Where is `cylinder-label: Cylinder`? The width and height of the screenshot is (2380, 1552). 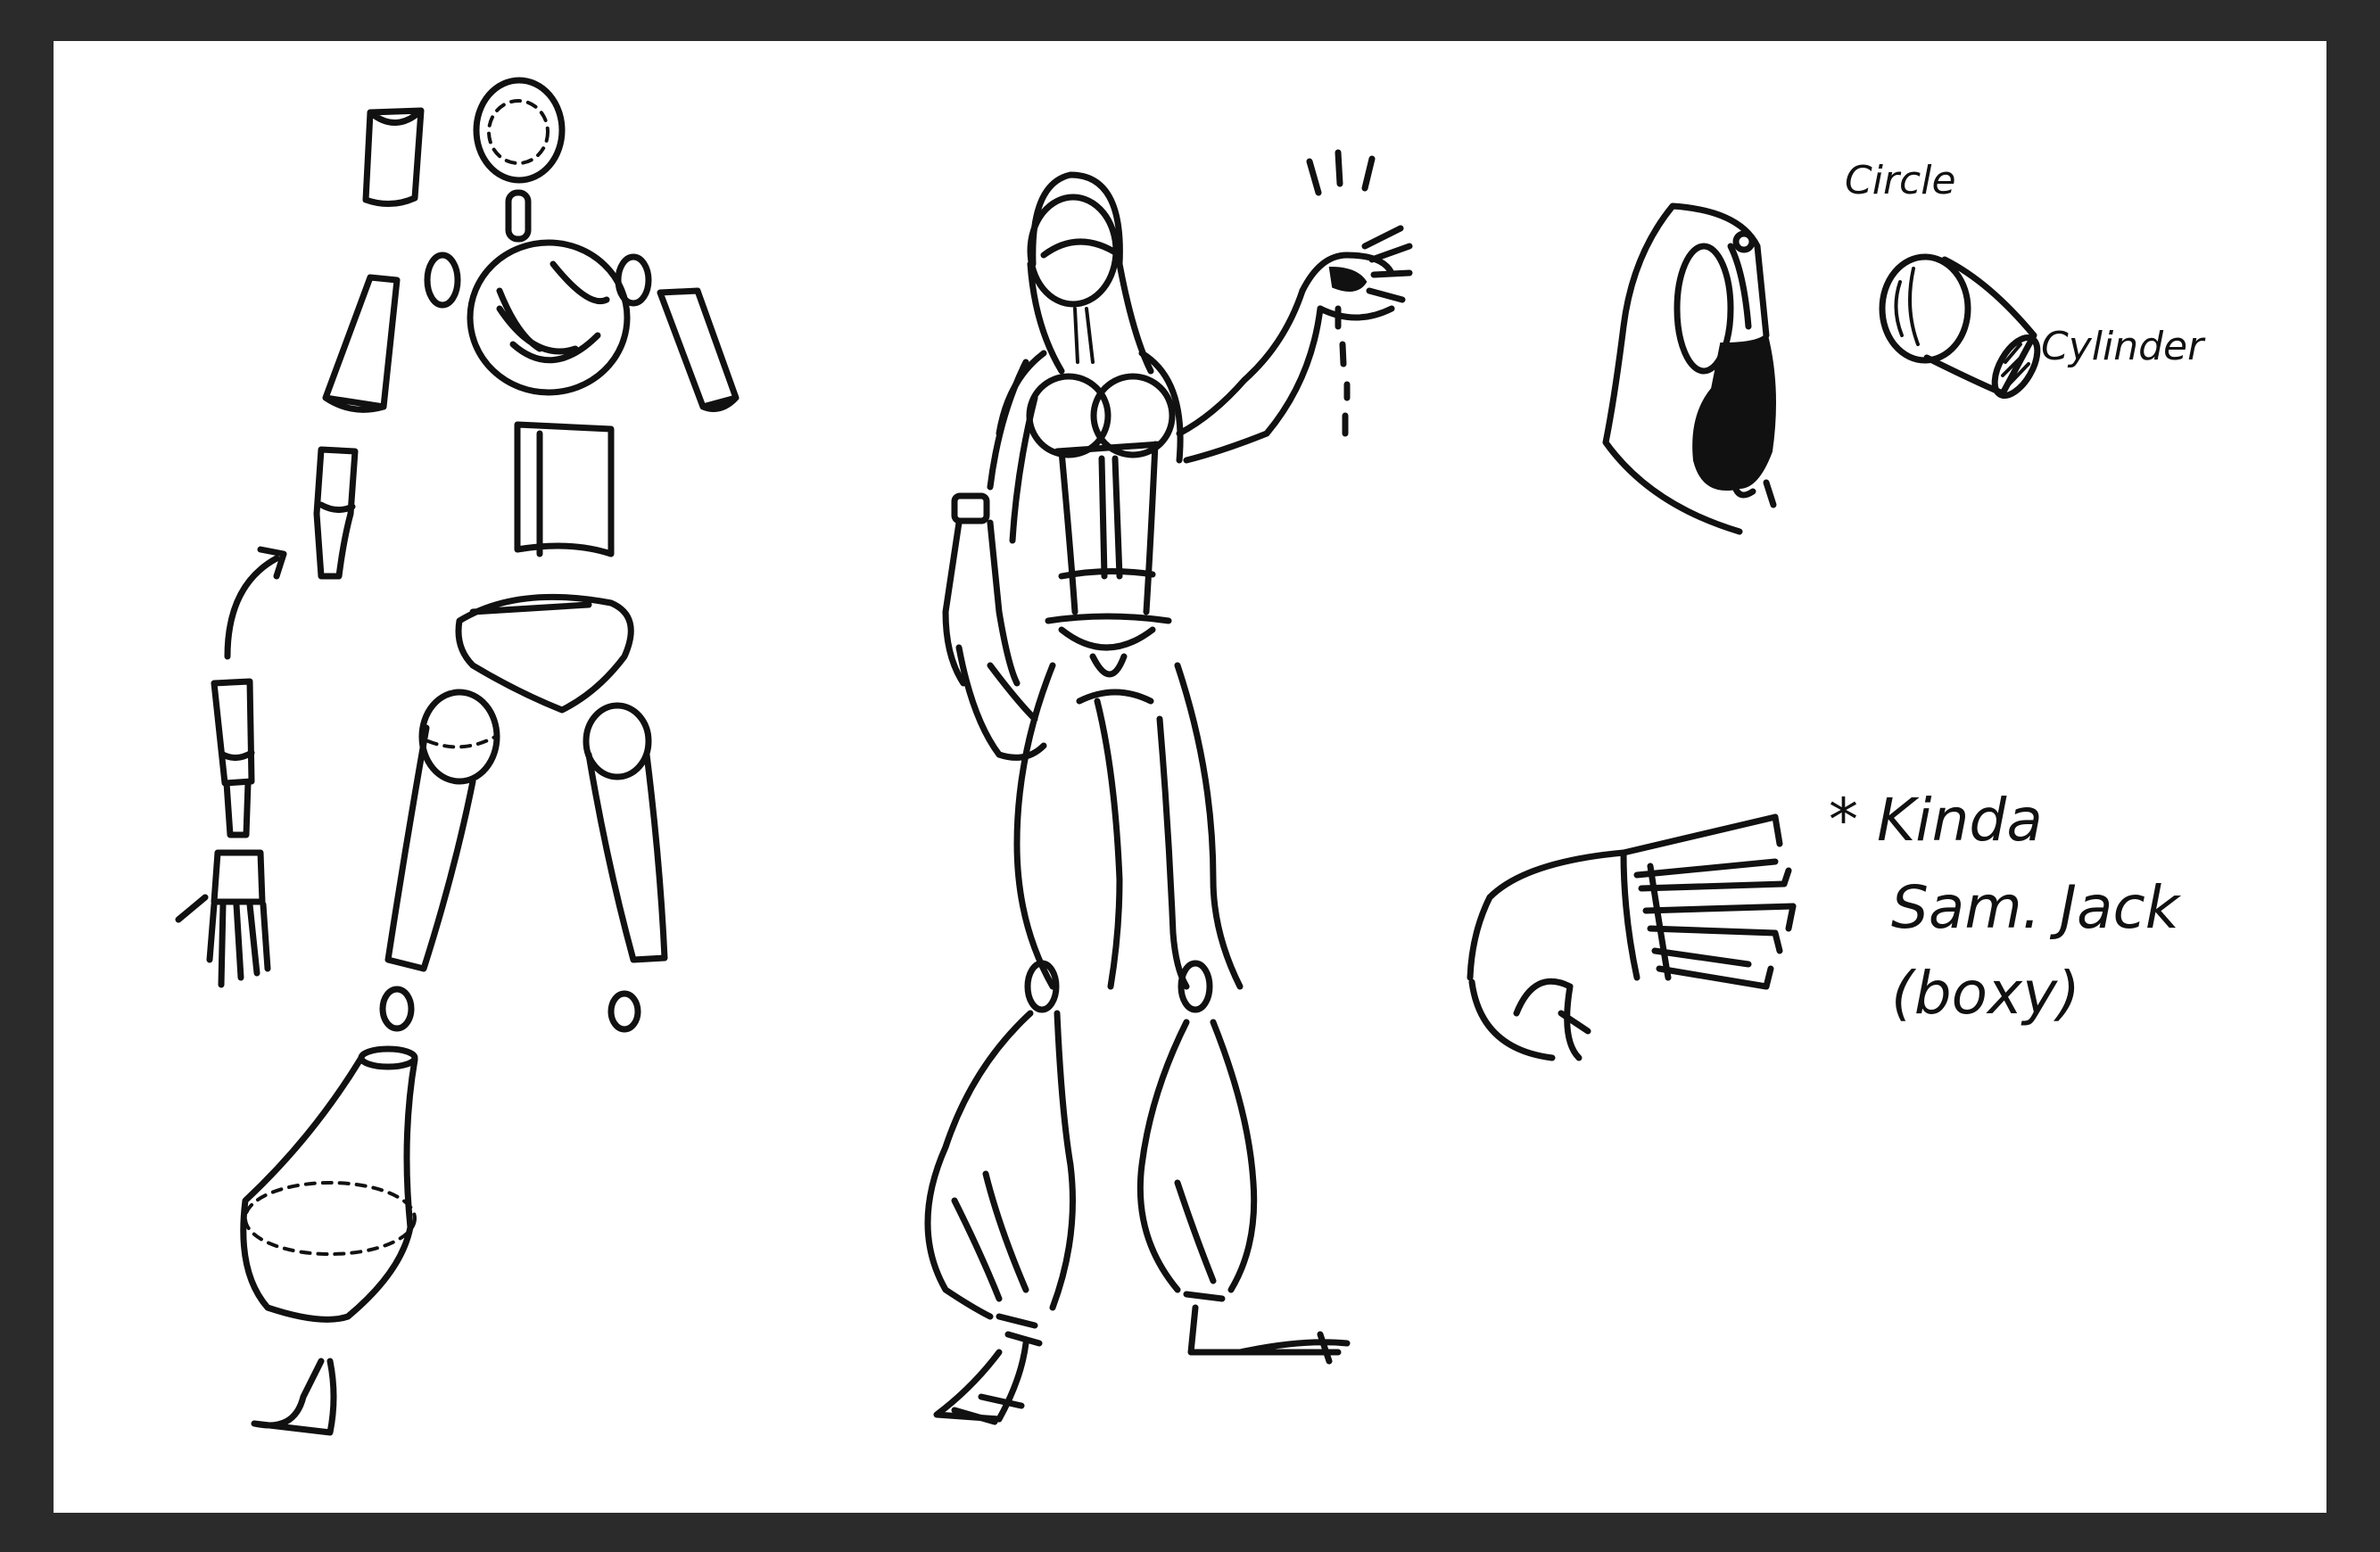 cylinder-label: Cylinder is located at coordinates (2122, 346).